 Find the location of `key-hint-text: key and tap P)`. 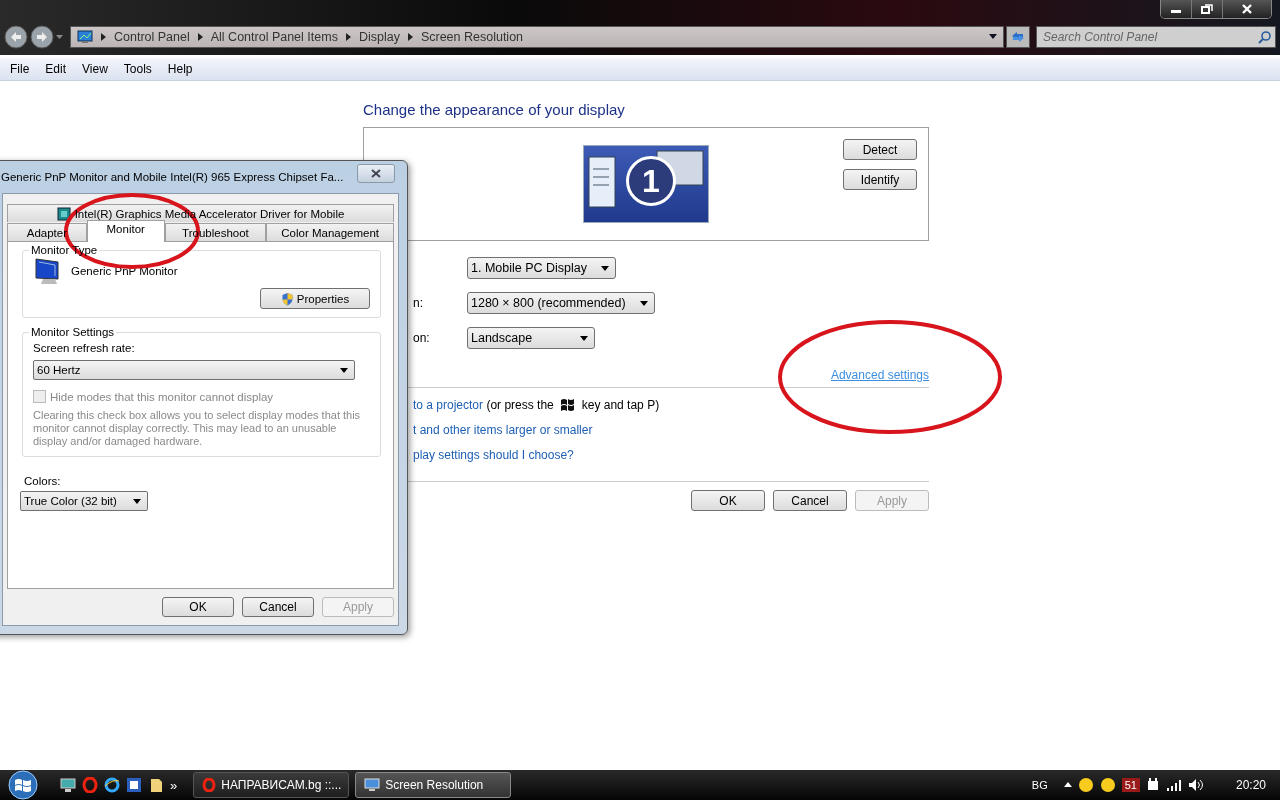

key-hint-text: key and tap P) is located at coordinates (620, 404).